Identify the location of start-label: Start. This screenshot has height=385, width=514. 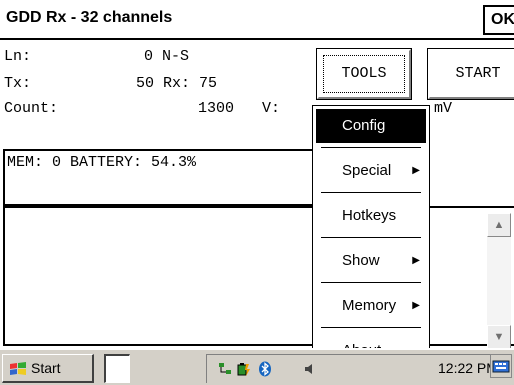
(46, 368).